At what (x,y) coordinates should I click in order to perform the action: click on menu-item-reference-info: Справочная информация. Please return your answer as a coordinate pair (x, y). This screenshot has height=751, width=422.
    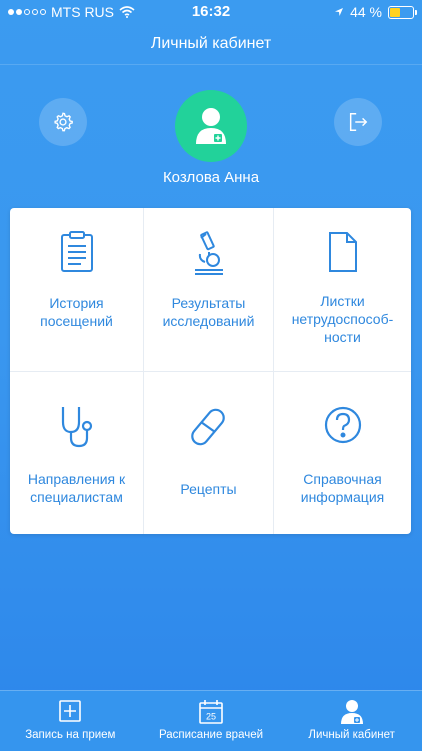
    Looking at the image, I should click on (342, 453).